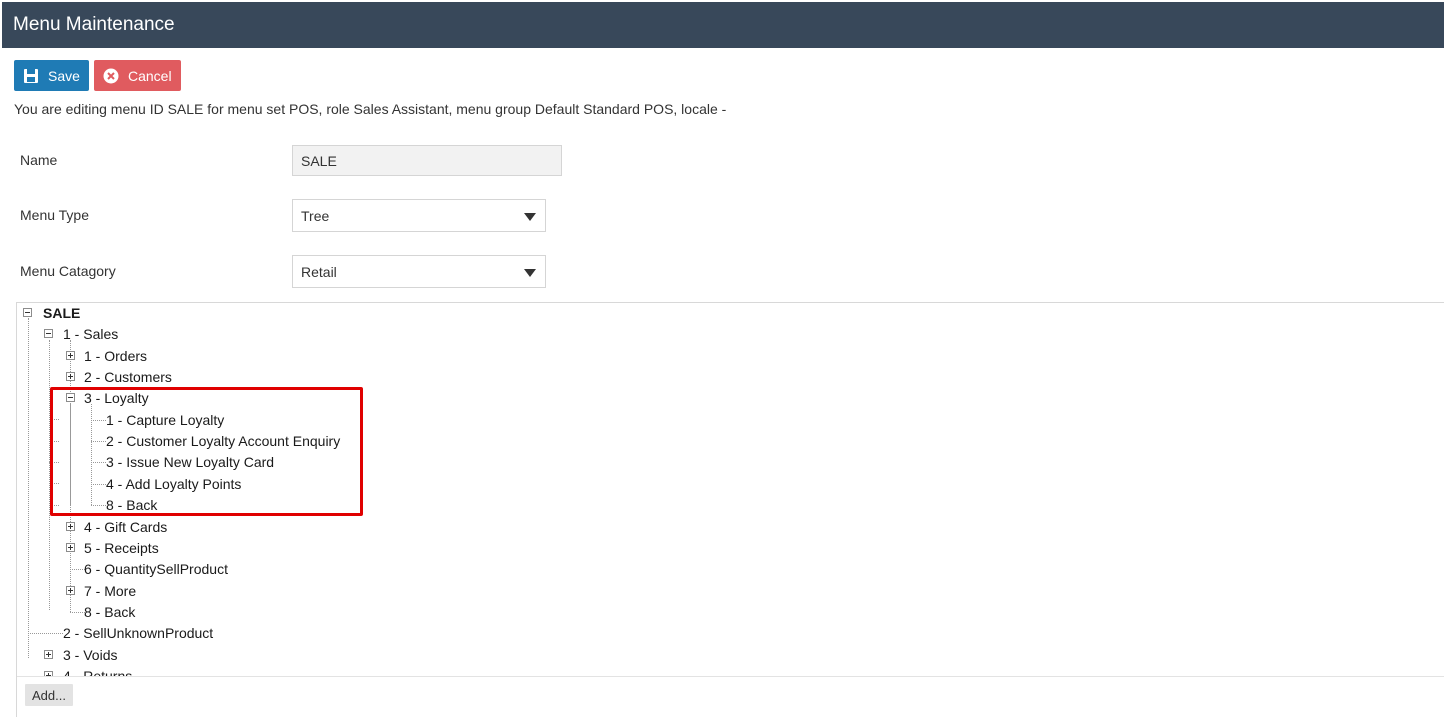  What do you see at coordinates (31, 76) in the screenshot?
I see `save-icon` at bounding box center [31, 76].